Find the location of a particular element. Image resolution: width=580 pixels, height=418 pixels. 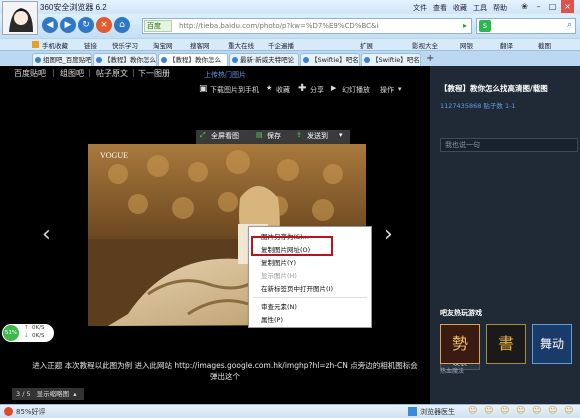

maximize-icon: □ is located at coordinates (552, 6).